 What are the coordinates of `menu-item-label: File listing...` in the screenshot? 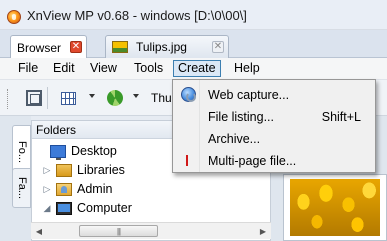 It's located at (241, 117).